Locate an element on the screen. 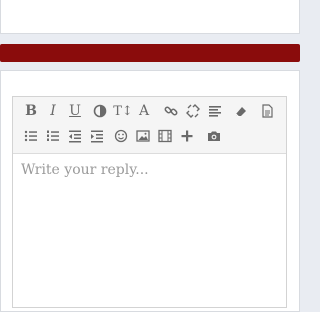  link-icon is located at coordinates (171, 111).